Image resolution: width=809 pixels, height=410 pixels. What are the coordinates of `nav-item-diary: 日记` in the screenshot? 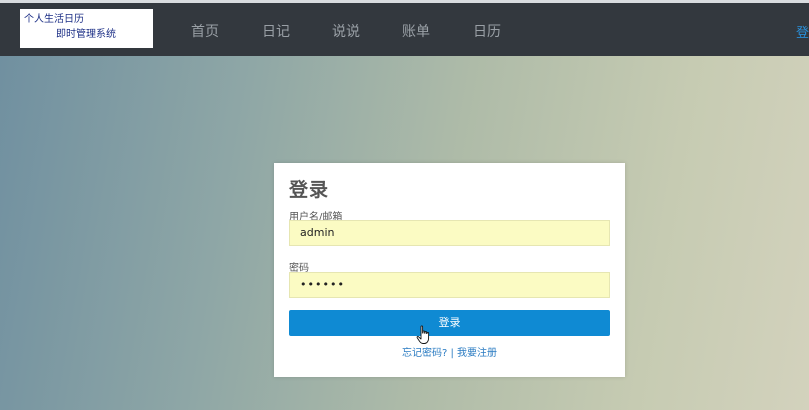 It's located at (276, 31).